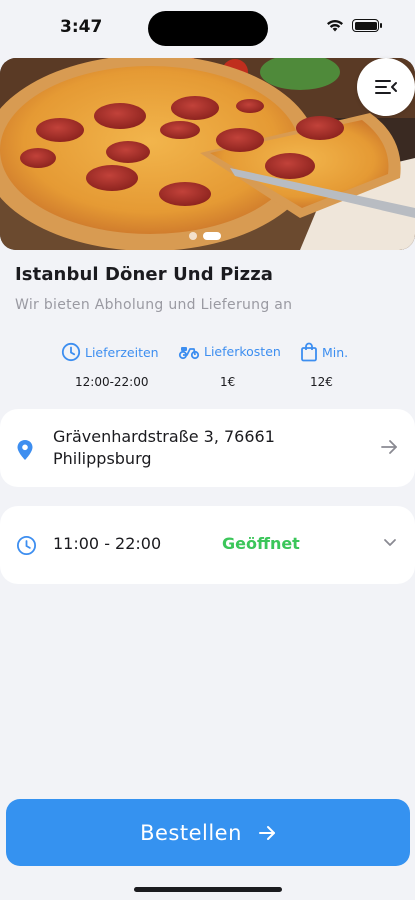 This screenshot has width=415, height=900. Describe the element at coordinates (390, 543) in the screenshot. I see `chevron-down-icon` at that location.